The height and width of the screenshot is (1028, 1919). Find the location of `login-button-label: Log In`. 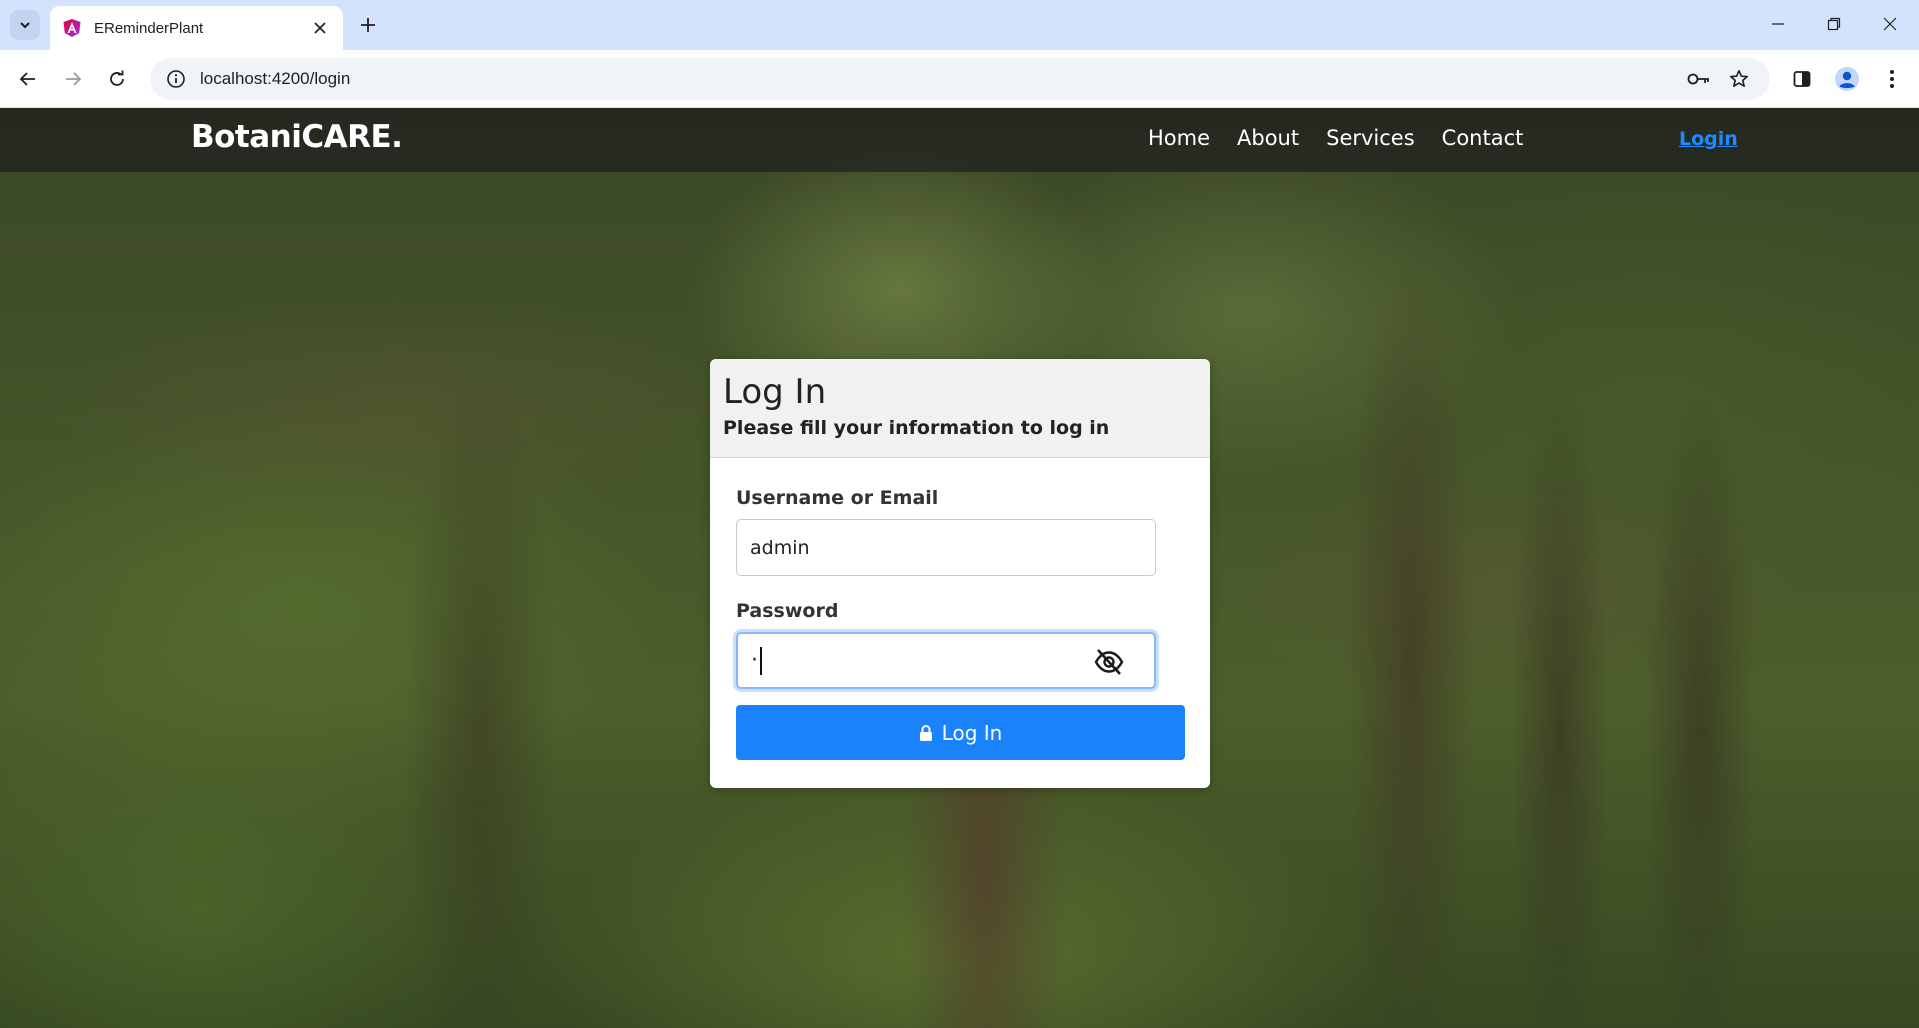

login-button-label: Log In is located at coordinates (972, 732).